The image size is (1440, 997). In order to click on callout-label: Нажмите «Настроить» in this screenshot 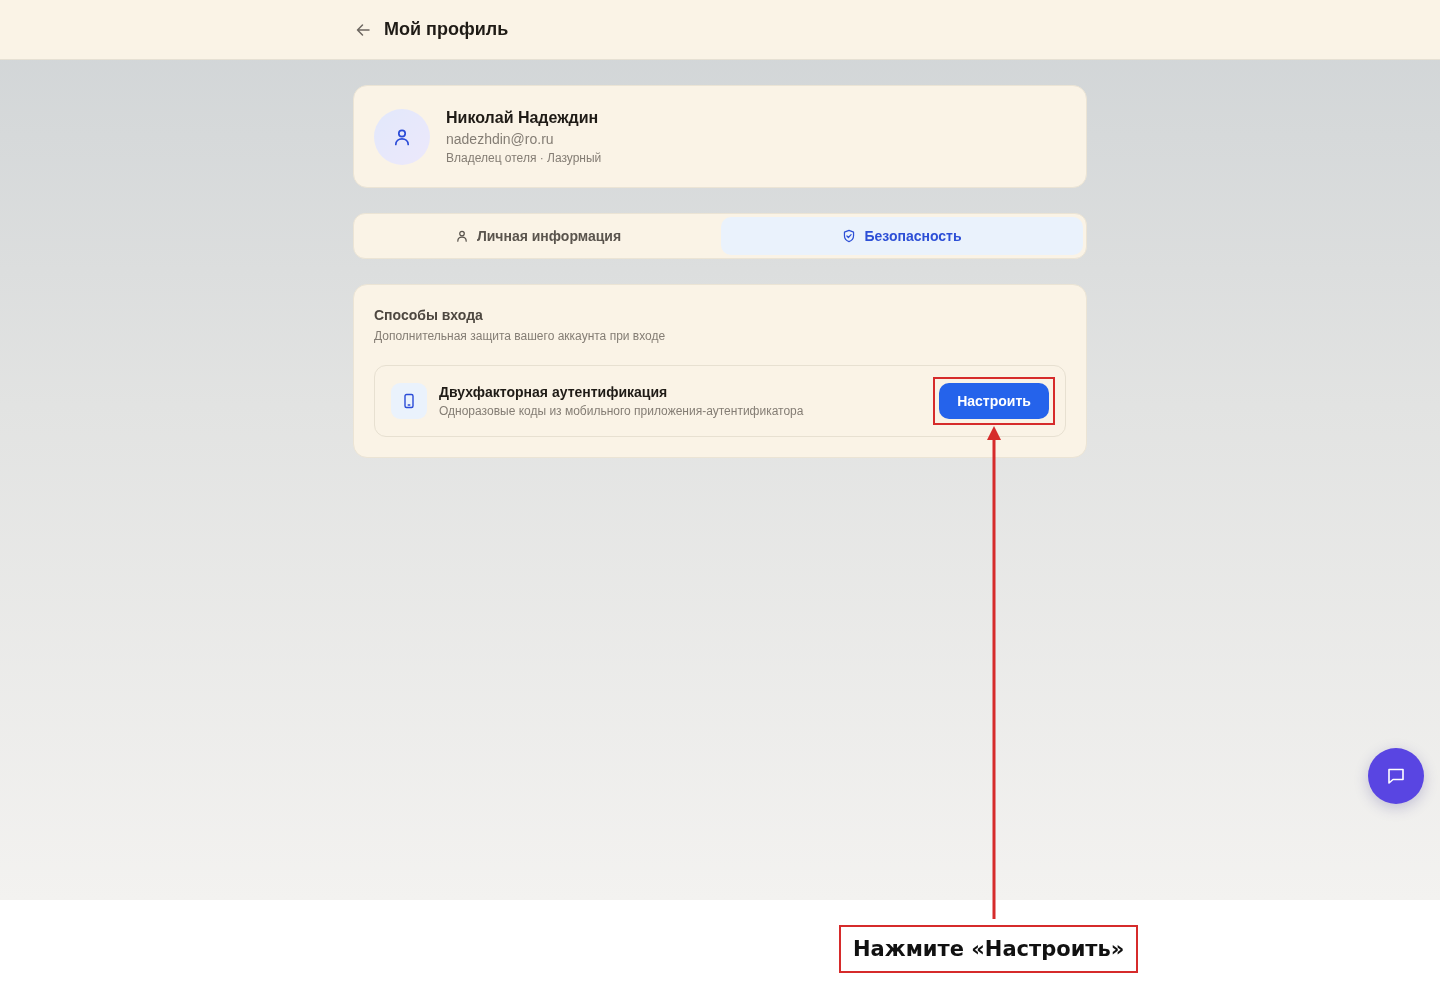, I will do `click(989, 949)`.